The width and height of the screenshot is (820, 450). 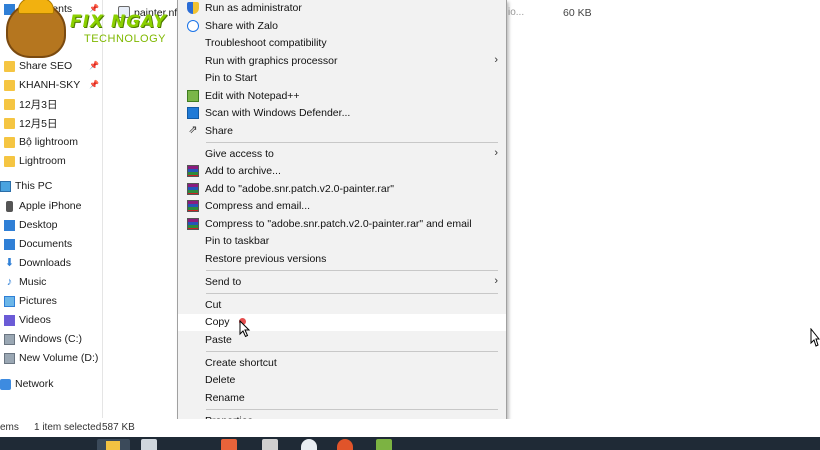 What do you see at coordinates (59, 358) in the screenshot?
I see `nav-item-label: New Volume (D:)` at bounding box center [59, 358].